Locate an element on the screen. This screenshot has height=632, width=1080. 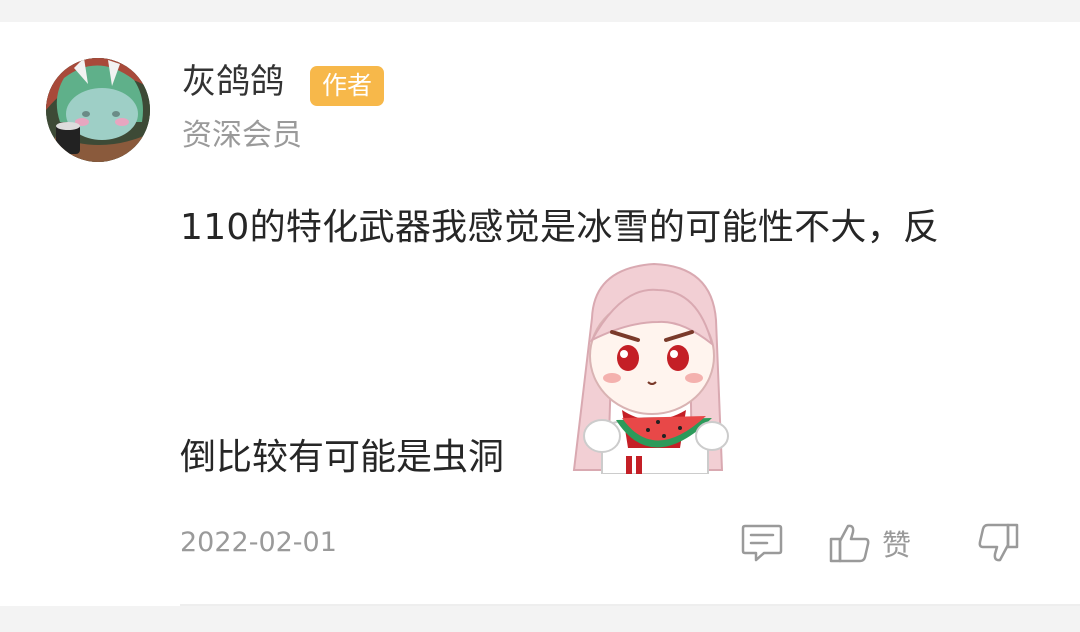
thumbs-up-icon is located at coordinates (850, 545).